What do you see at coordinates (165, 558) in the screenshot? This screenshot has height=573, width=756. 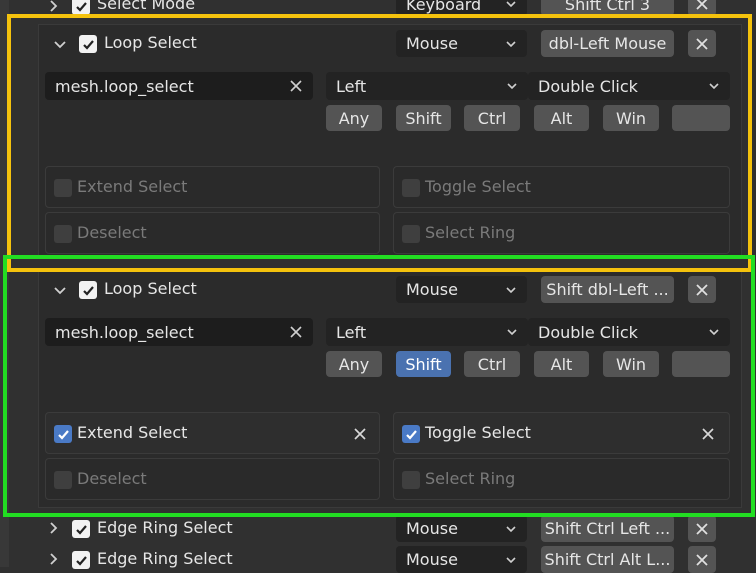 I see `keymap-item-name: Edge Ring Select` at bounding box center [165, 558].